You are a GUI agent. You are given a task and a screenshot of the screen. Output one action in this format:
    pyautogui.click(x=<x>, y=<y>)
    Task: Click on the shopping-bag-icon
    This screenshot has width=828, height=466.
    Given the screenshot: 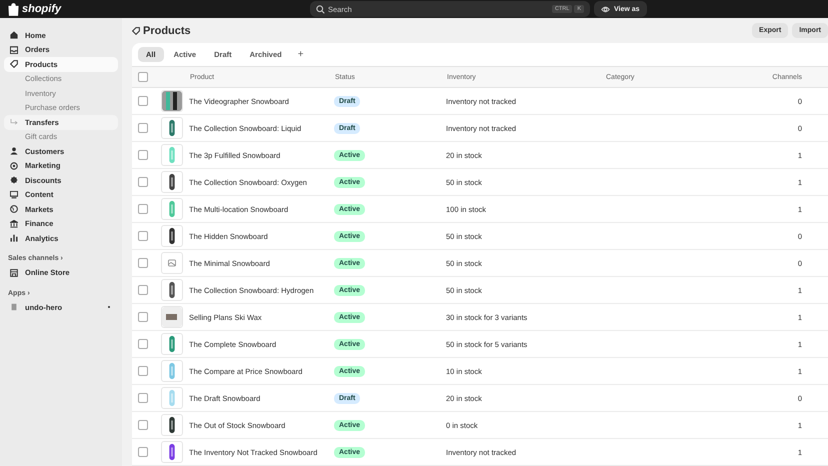 What is the action you would take?
    pyautogui.click(x=13, y=9)
    